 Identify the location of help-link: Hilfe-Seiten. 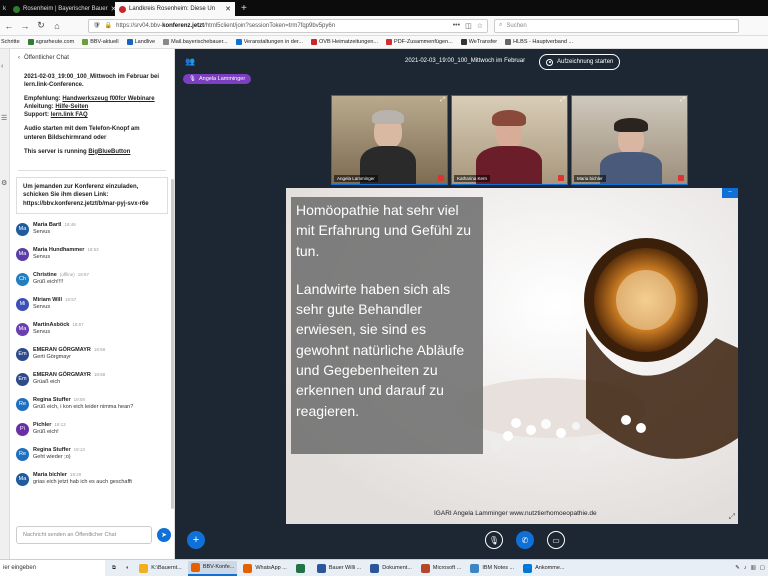
(71, 107).